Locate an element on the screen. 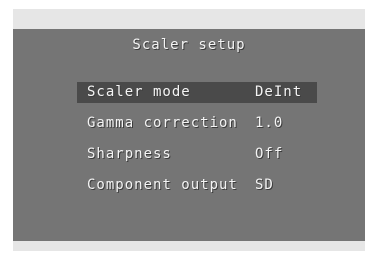  menu-item-gamma-correction: Gamma correction 1.0 is located at coordinates (197, 123).